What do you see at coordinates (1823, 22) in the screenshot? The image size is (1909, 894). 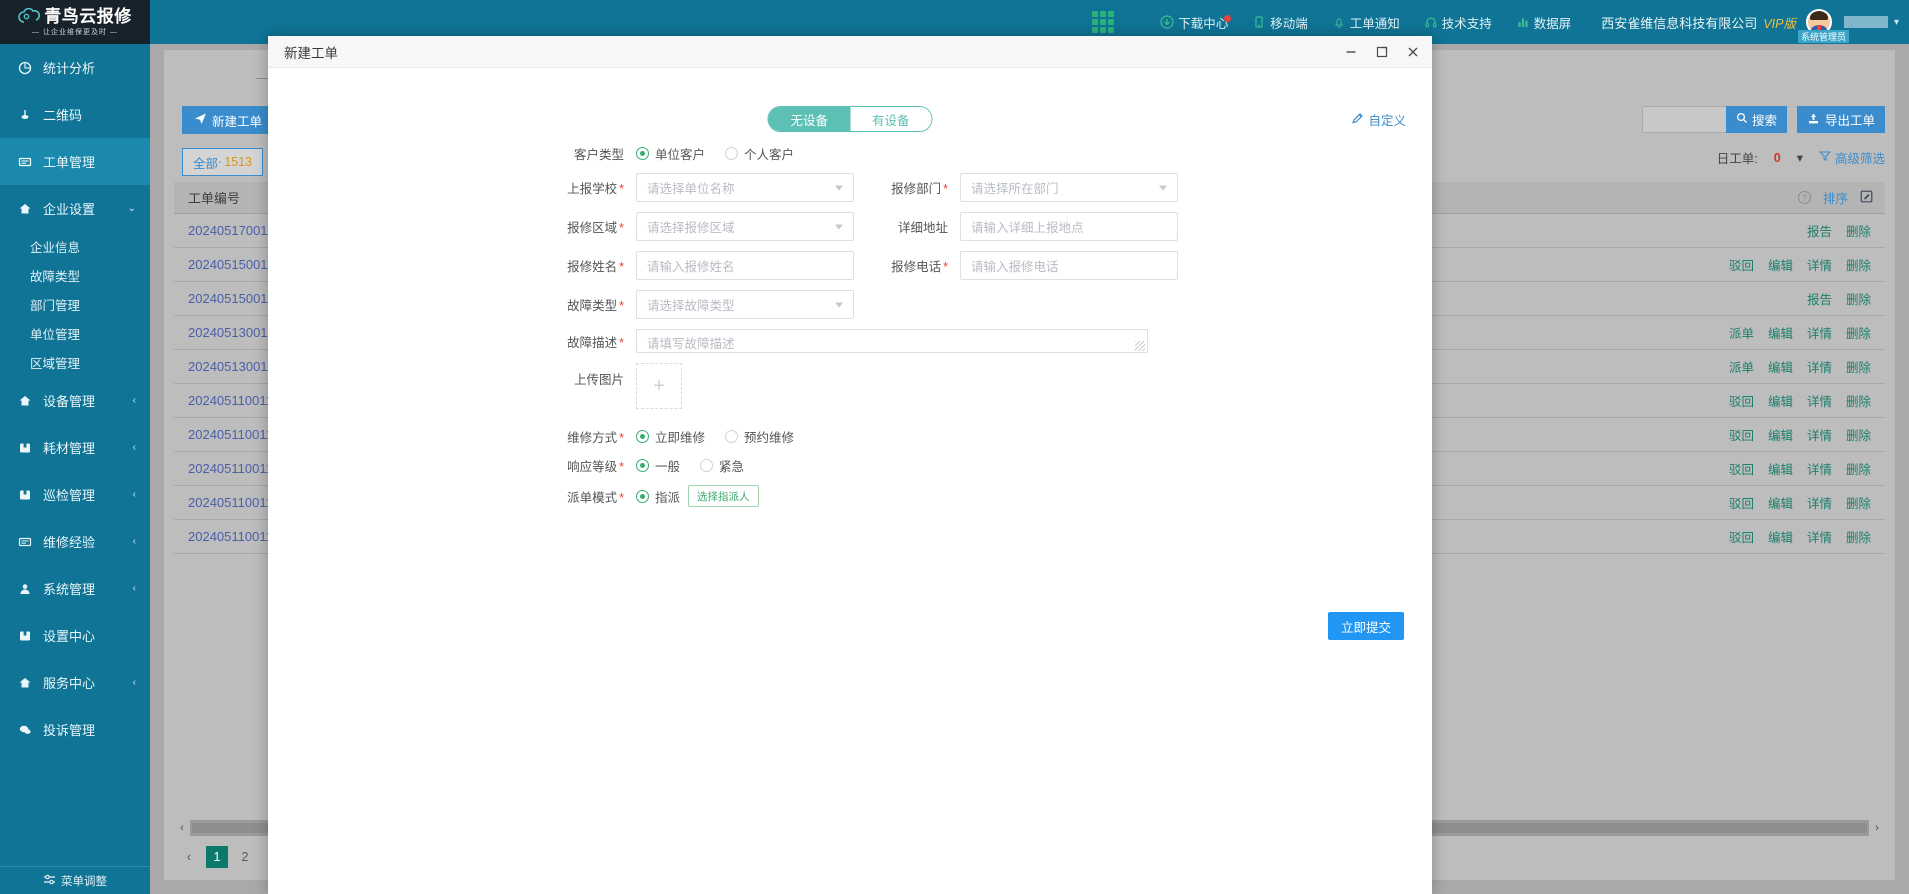 I see `user-menu: 系统管理员` at bounding box center [1823, 22].